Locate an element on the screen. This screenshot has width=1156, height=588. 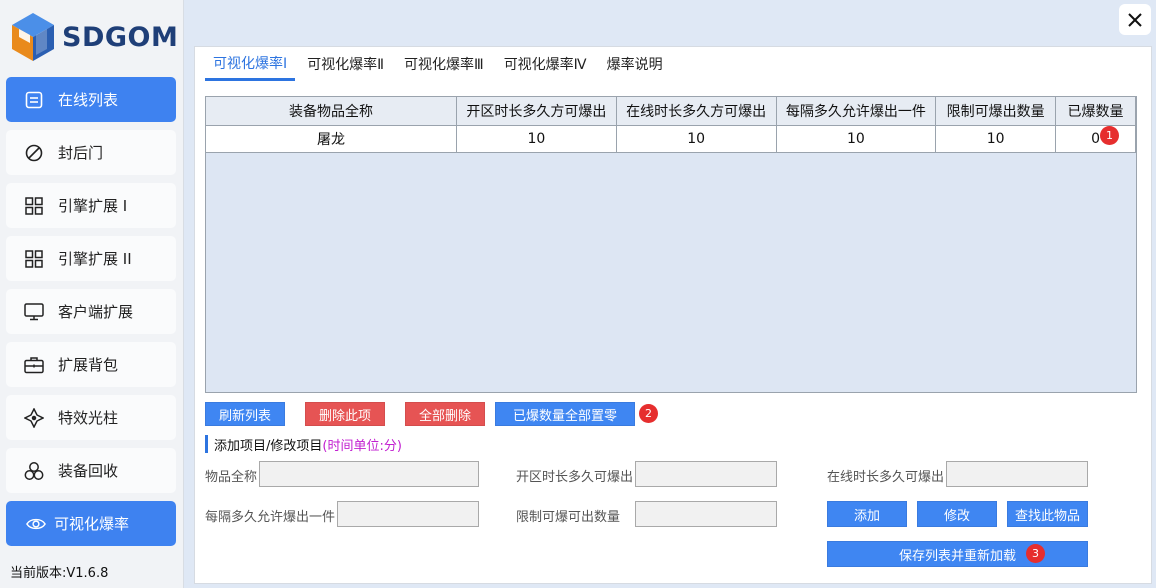
annotation-badge-2: 2 is located at coordinates (648, 413).